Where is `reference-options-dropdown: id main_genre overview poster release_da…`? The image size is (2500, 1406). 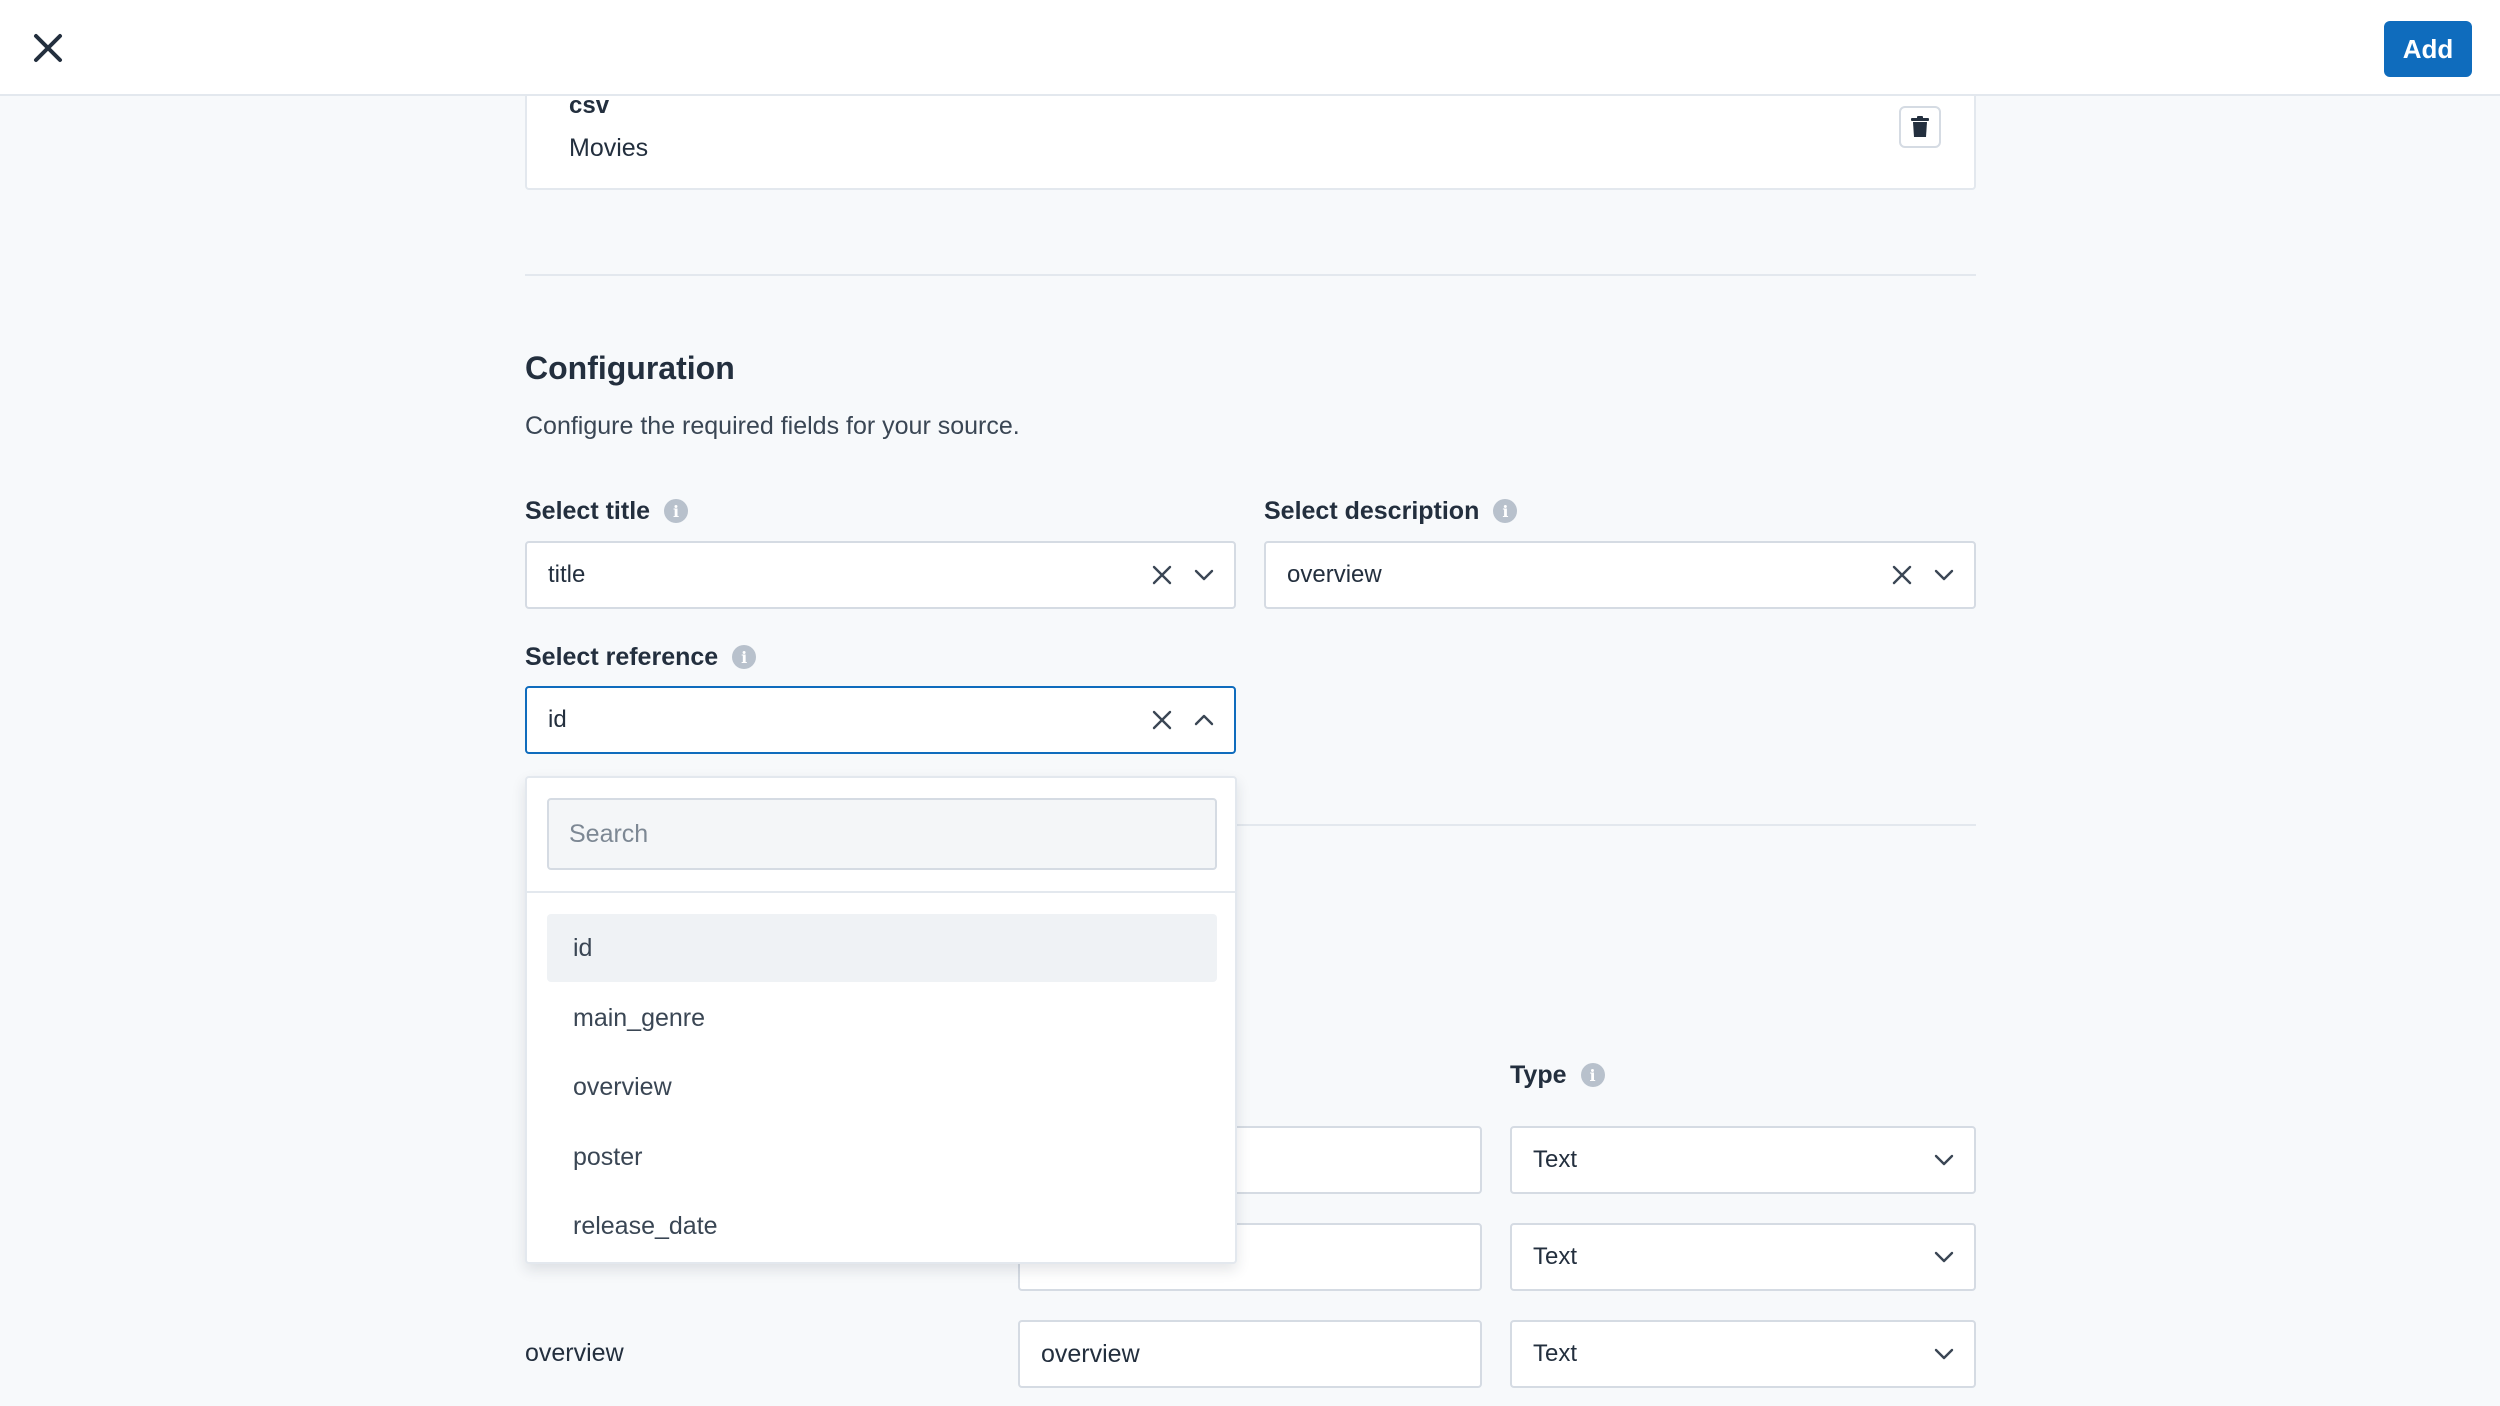 reference-options-dropdown: id main_genre overview poster release_da… is located at coordinates (881, 1020).